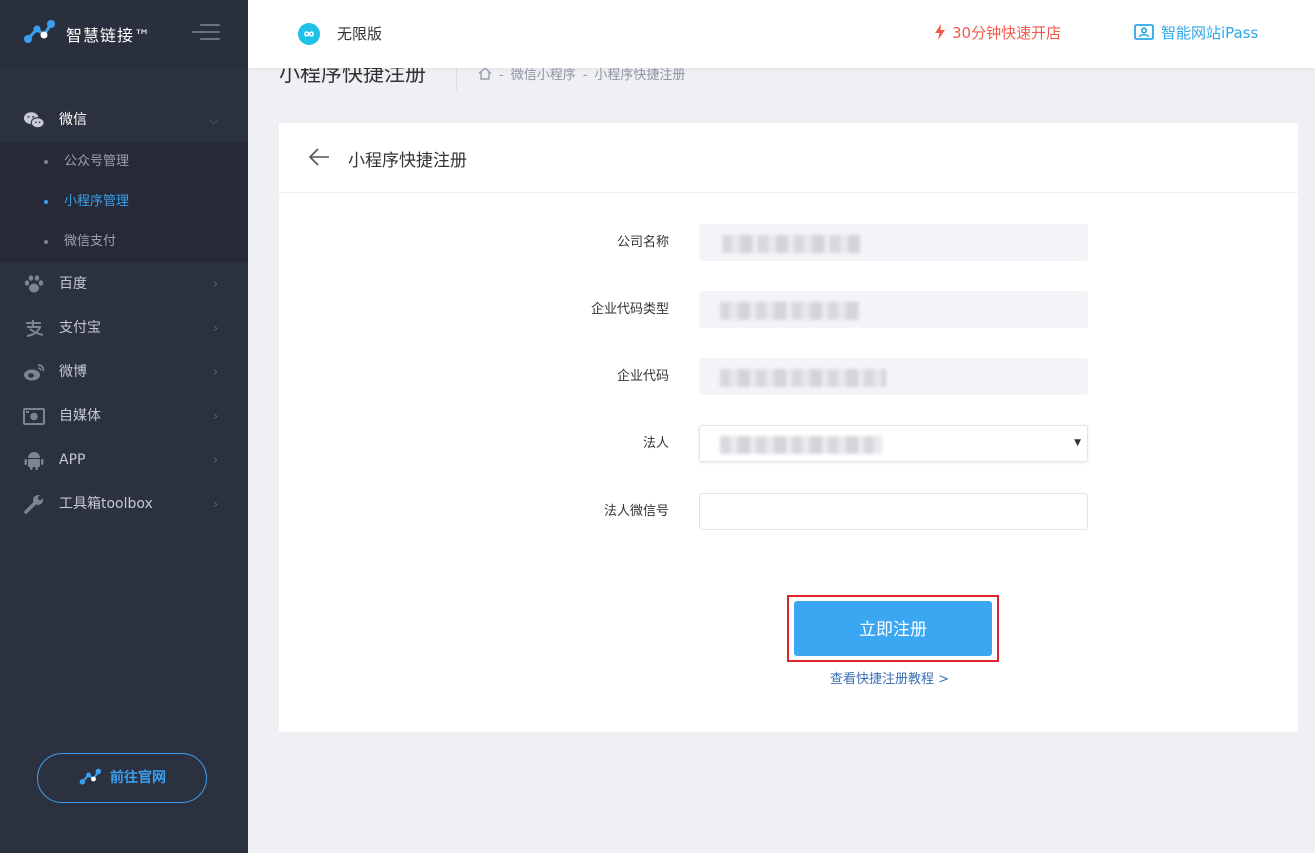 This screenshot has width=1315, height=853. I want to click on enterprise-code-input, so click(893, 376).